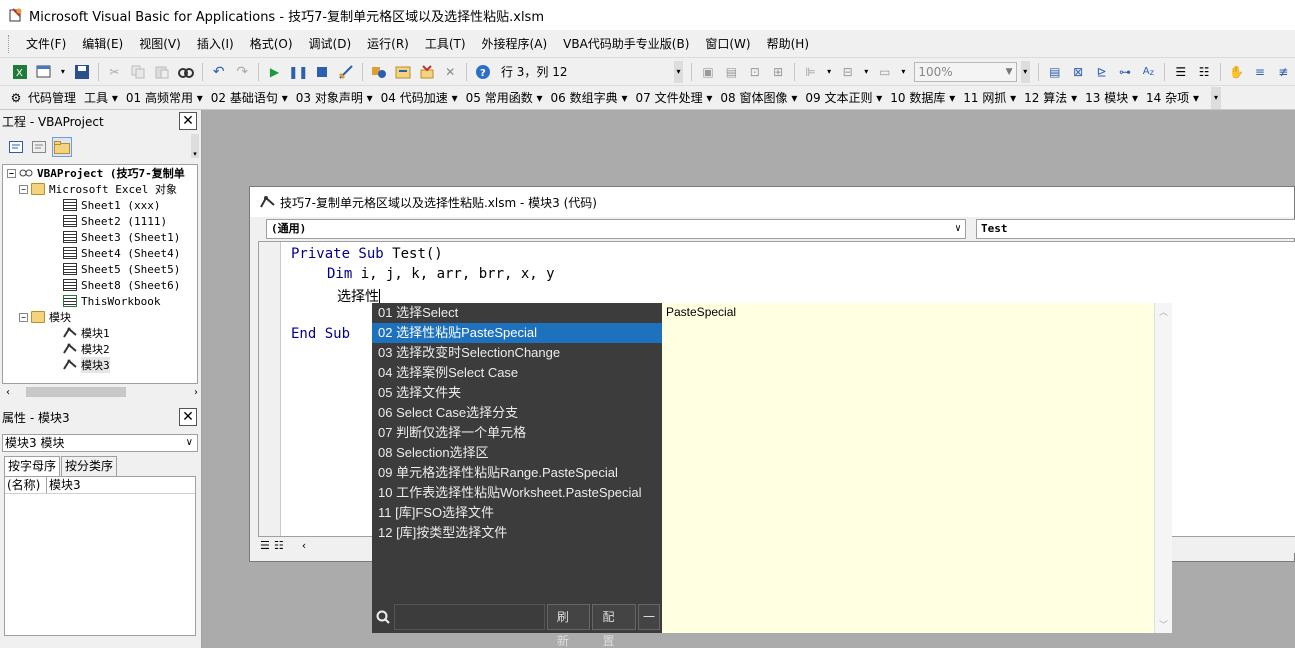 The width and height of the screenshot is (1295, 648). I want to click on autocomplete-item: 01 选择Select, so click(517, 313).